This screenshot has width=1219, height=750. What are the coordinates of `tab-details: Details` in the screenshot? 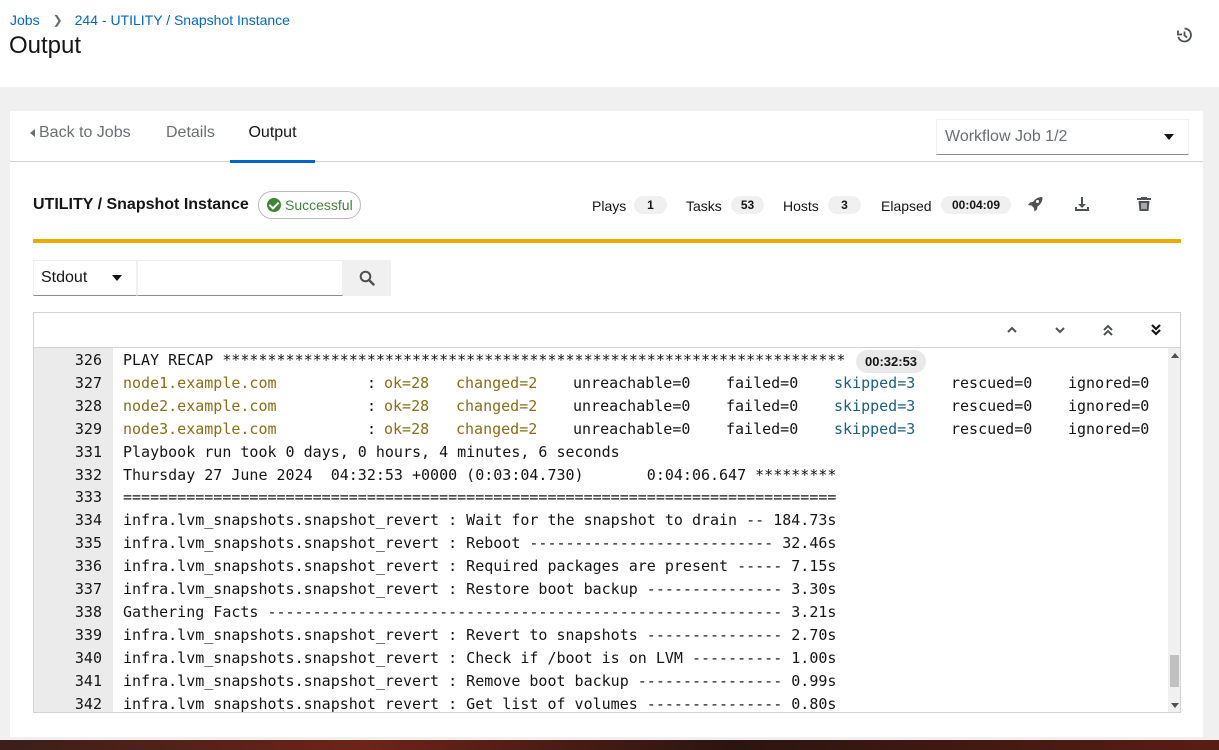 It's located at (190, 136).